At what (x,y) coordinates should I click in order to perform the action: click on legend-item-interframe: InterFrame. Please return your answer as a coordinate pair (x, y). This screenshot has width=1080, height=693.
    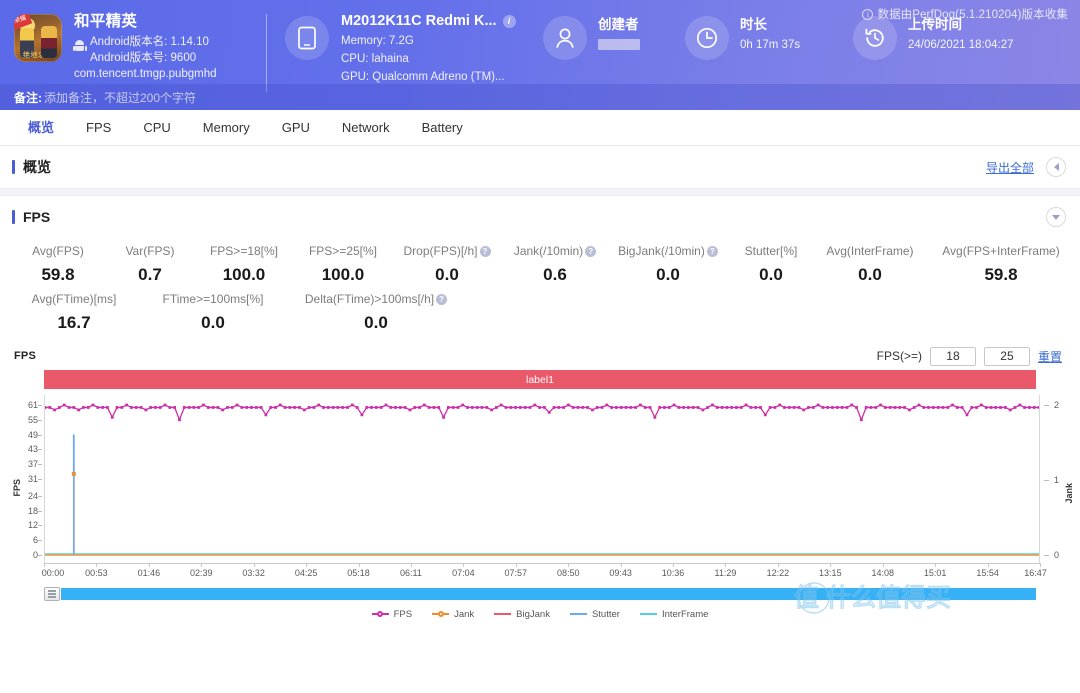
    Looking at the image, I should click on (674, 614).